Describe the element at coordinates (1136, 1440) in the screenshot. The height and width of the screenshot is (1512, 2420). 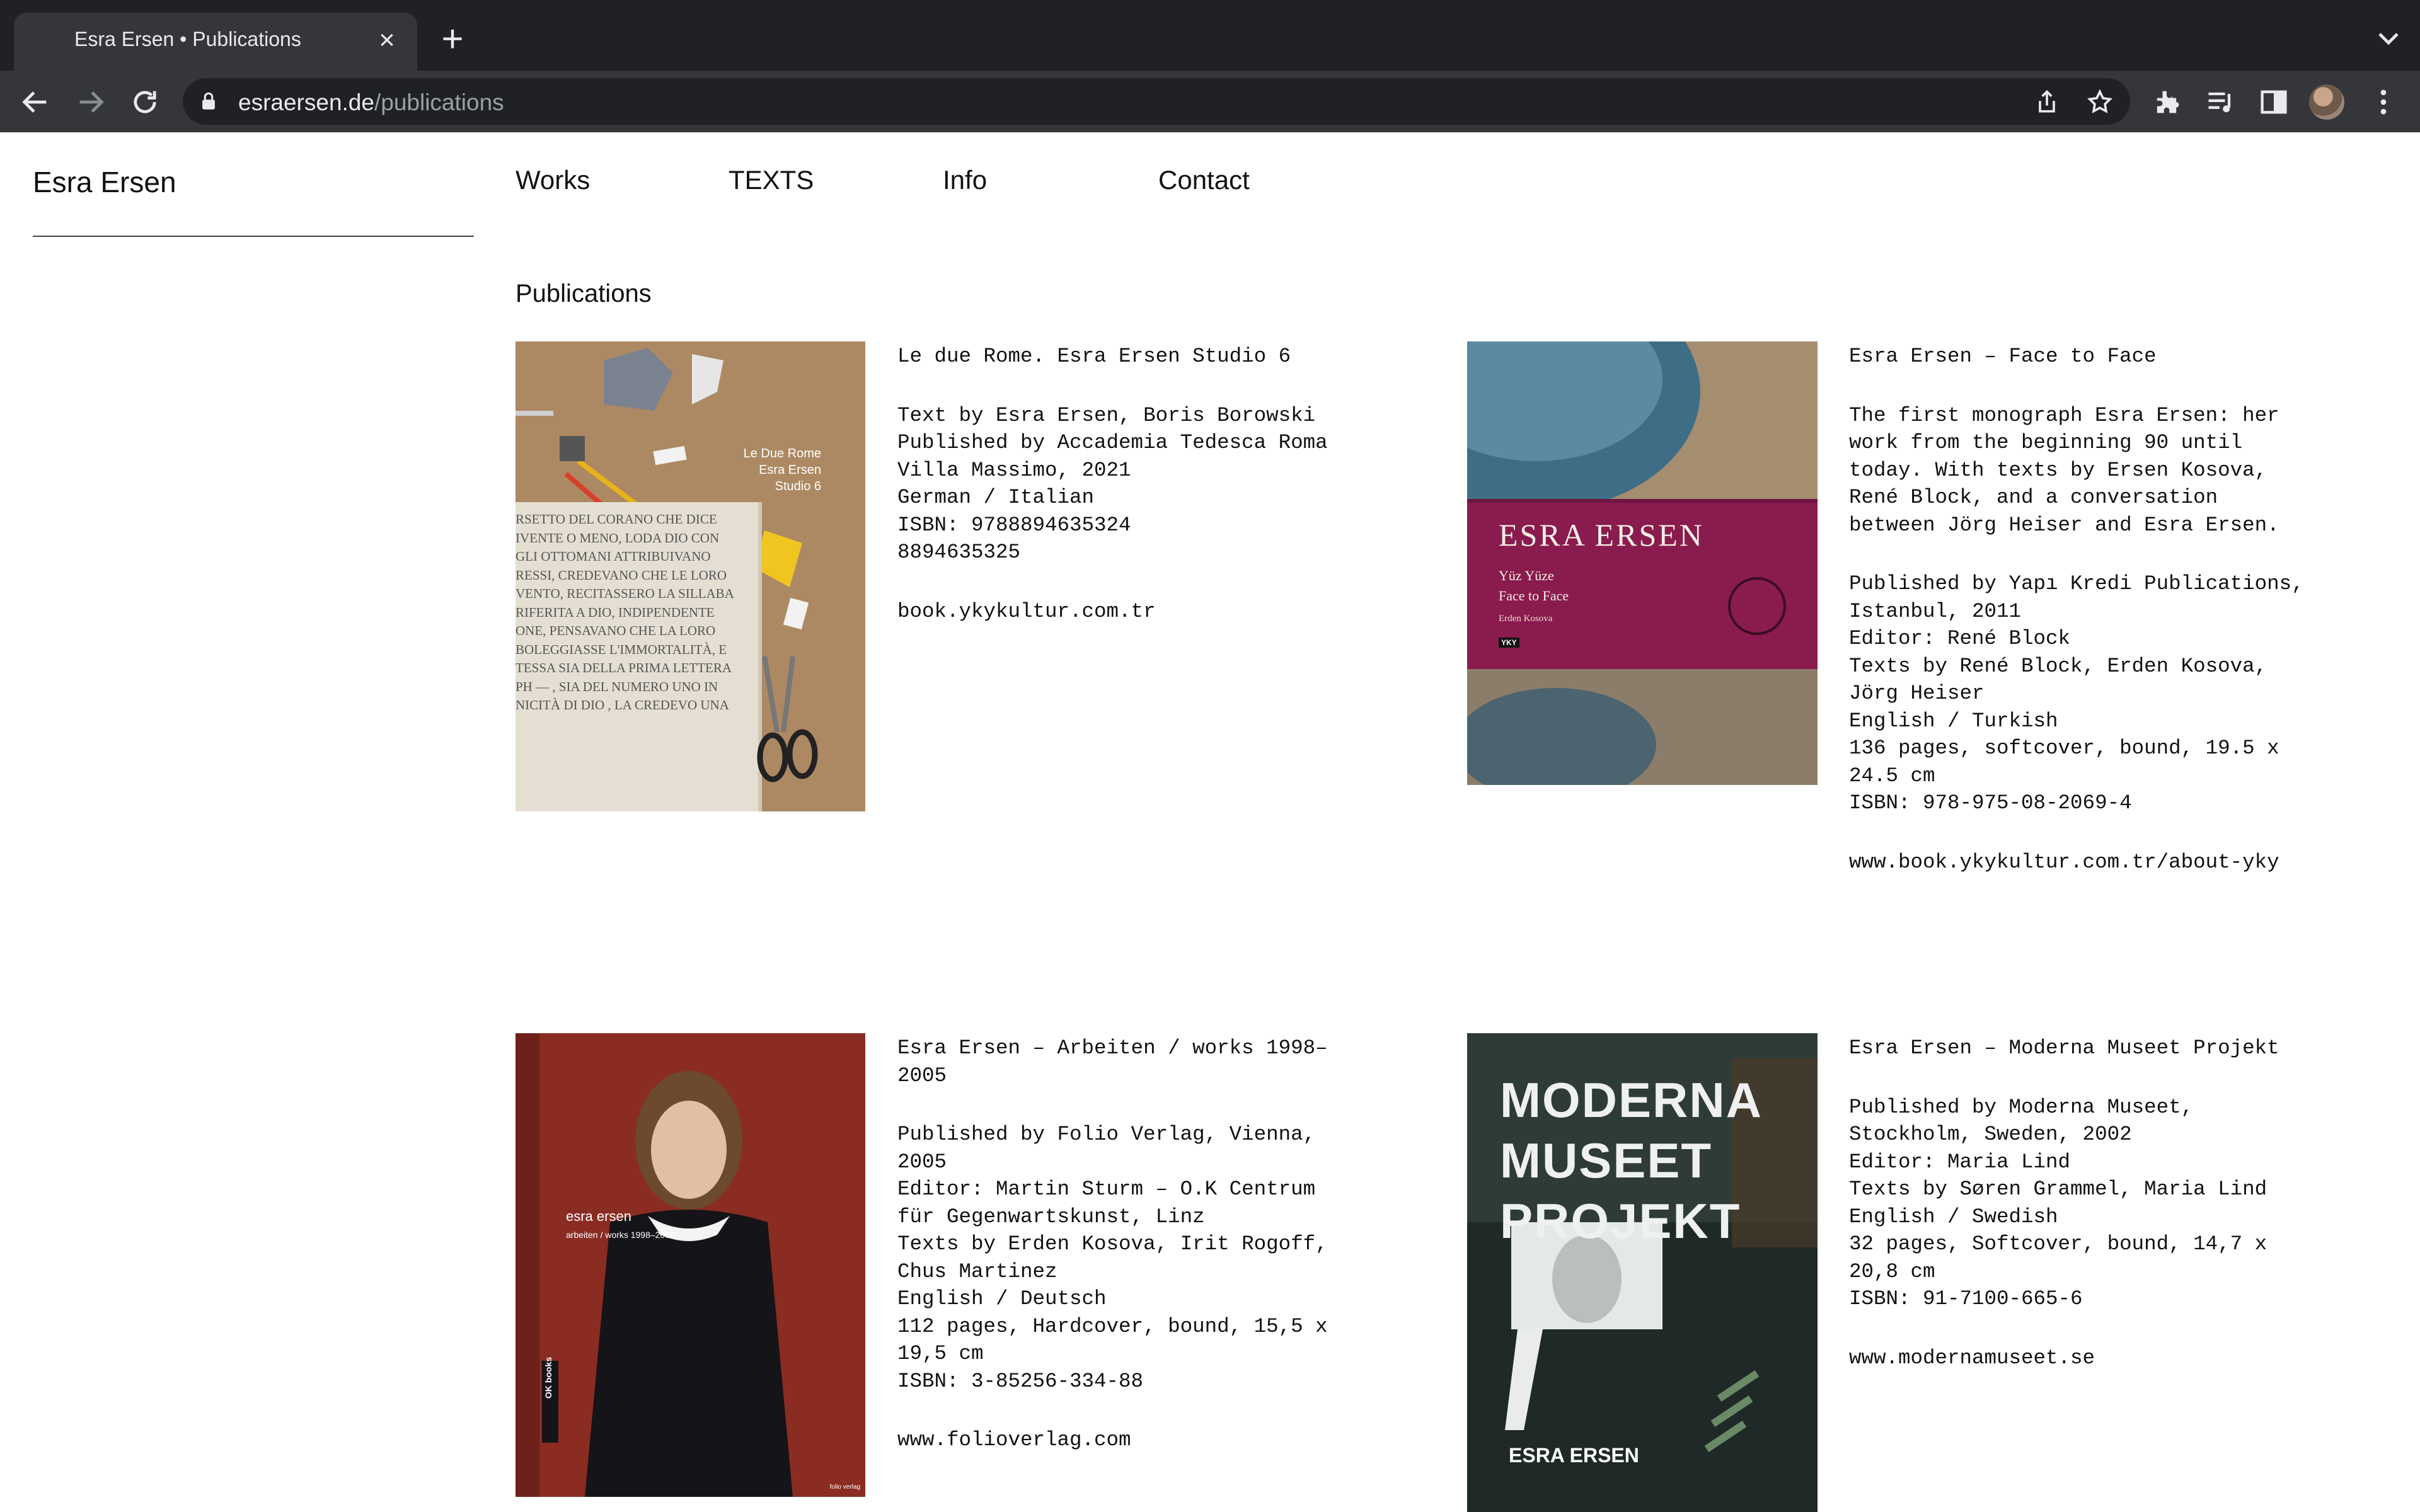
I see `publication-link: www.folioverlag.com` at that location.